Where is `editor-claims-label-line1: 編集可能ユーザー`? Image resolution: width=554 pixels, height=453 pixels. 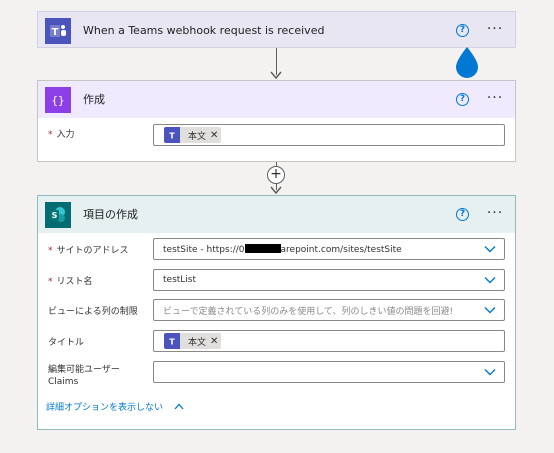 editor-claims-label-line1: 編集可能ユーザー is located at coordinates (84, 370).